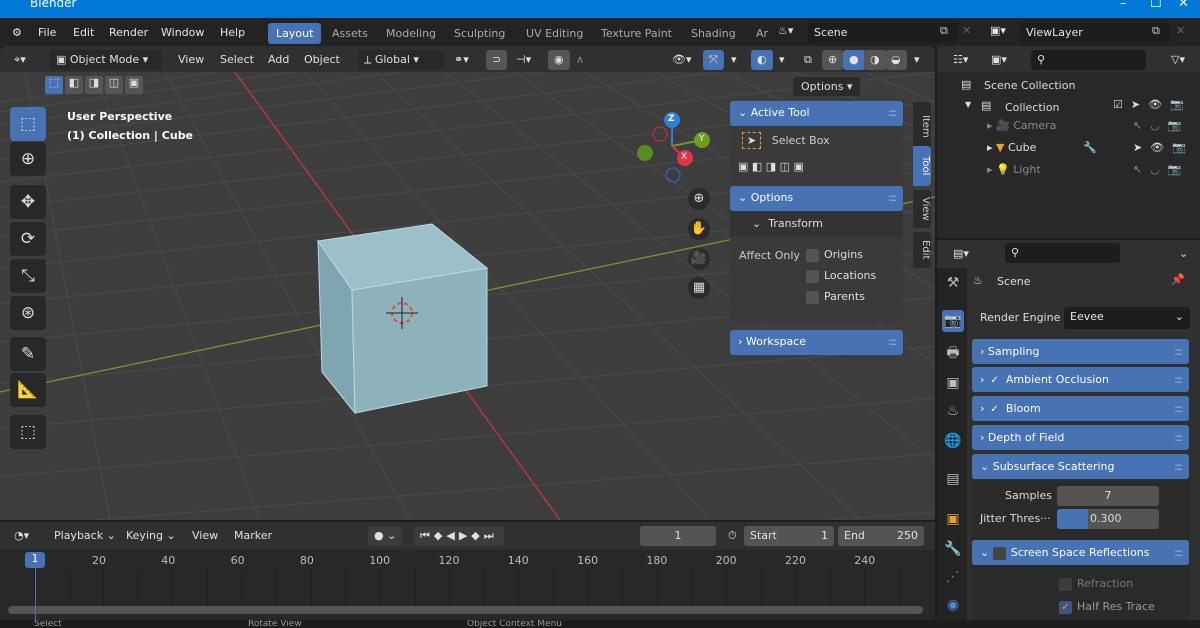 This screenshot has width=1200, height=628. What do you see at coordinates (253, 536) in the screenshot?
I see `marker-menu: Marker` at bounding box center [253, 536].